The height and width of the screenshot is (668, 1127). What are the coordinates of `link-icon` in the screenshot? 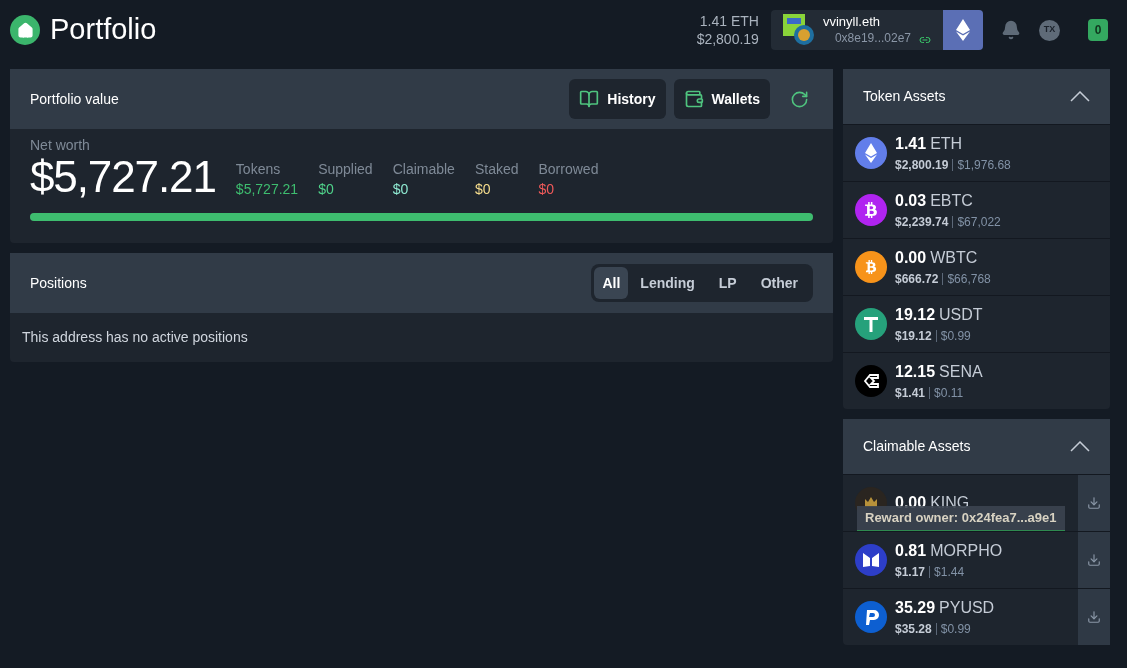 It's located at (925, 40).